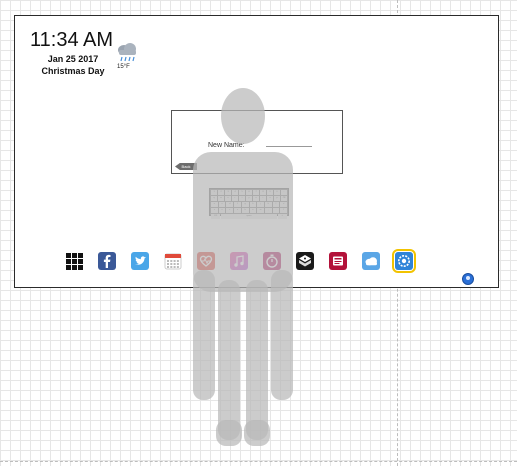 This screenshot has height=466, width=517. What do you see at coordinates (270, 198) in the screenshot?
I see `keyboard-key: o` at bounding box center [270, 198].